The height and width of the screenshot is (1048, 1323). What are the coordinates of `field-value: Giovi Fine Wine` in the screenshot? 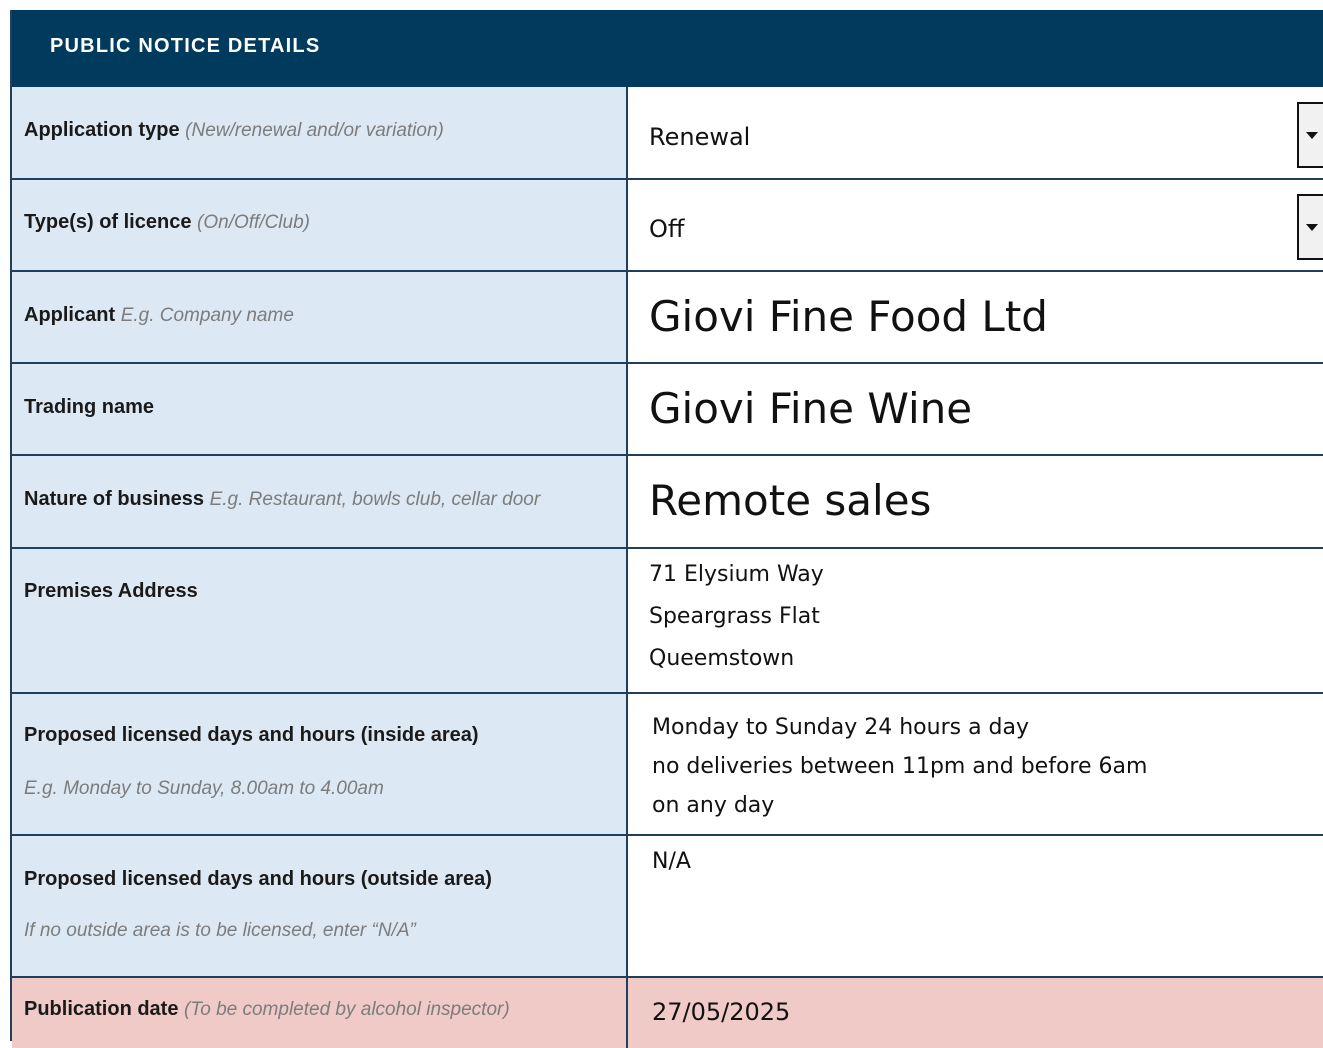 It's located at (811, 408).